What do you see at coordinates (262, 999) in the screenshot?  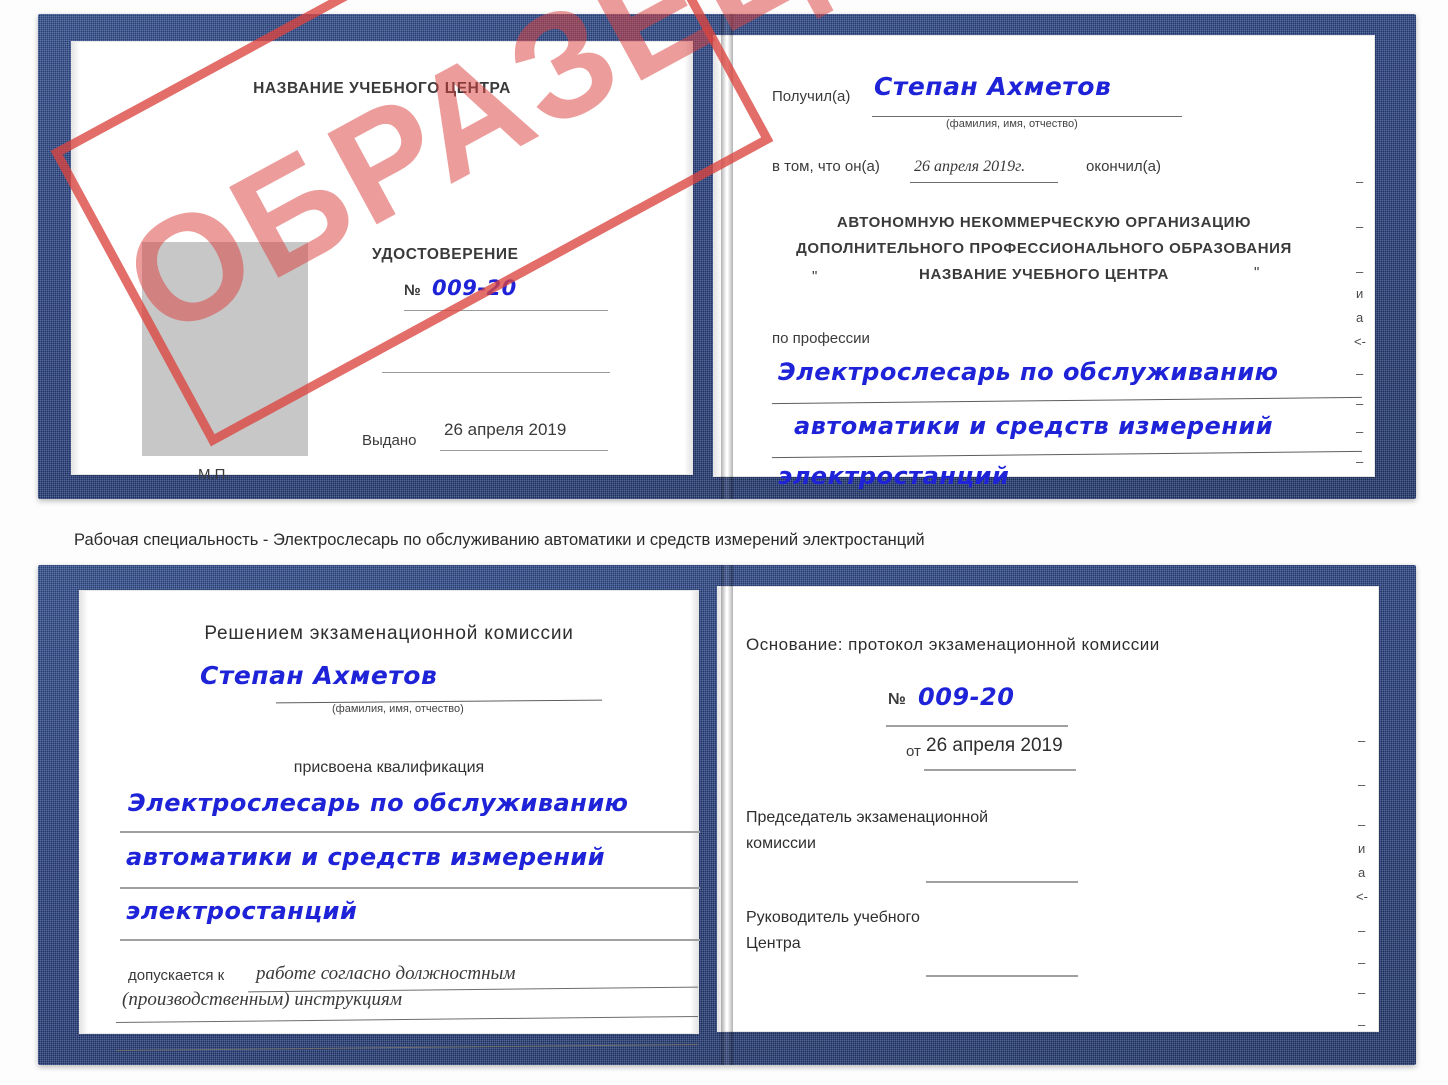 I see `admitted-value-line-2: (производственным) инструкциям` at bounding box center [262, 999].